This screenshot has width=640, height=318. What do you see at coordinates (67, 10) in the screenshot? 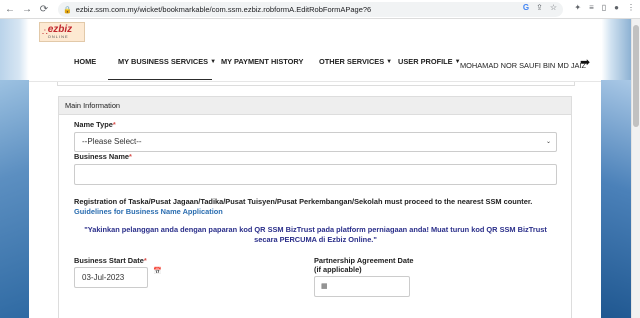
I see `lock-icon: 🔒` at bounding box center [67, 10].